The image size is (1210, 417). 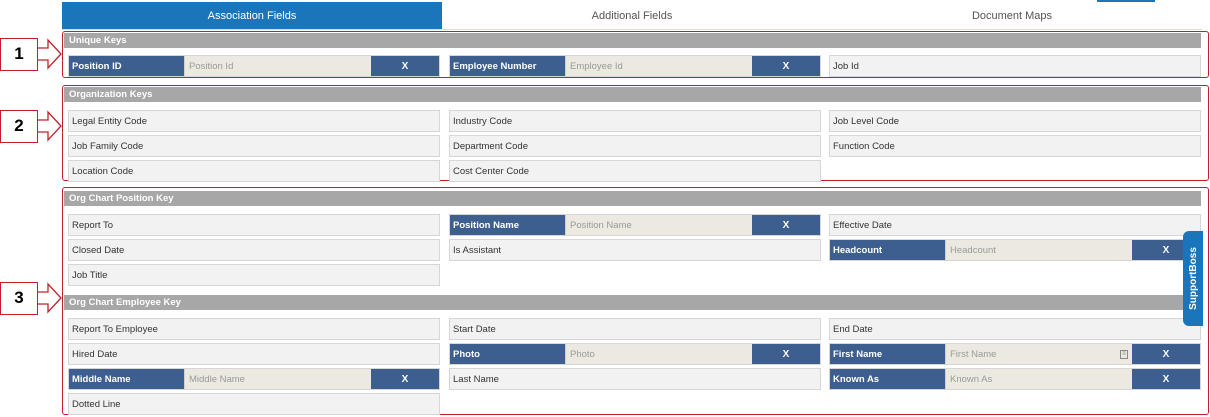 What do you see at coordinates (632, 29) in the screenshot?
I see `tab-divider` at bounding box center [632, 29].